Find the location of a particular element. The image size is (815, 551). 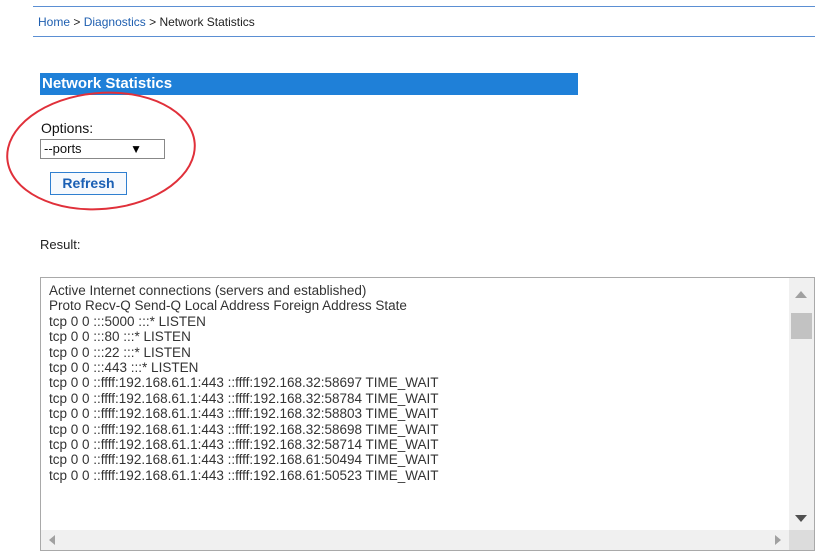

result-line: tcp 0 0 :::443 :::* LISTEN is located at coordinates (124, 368).